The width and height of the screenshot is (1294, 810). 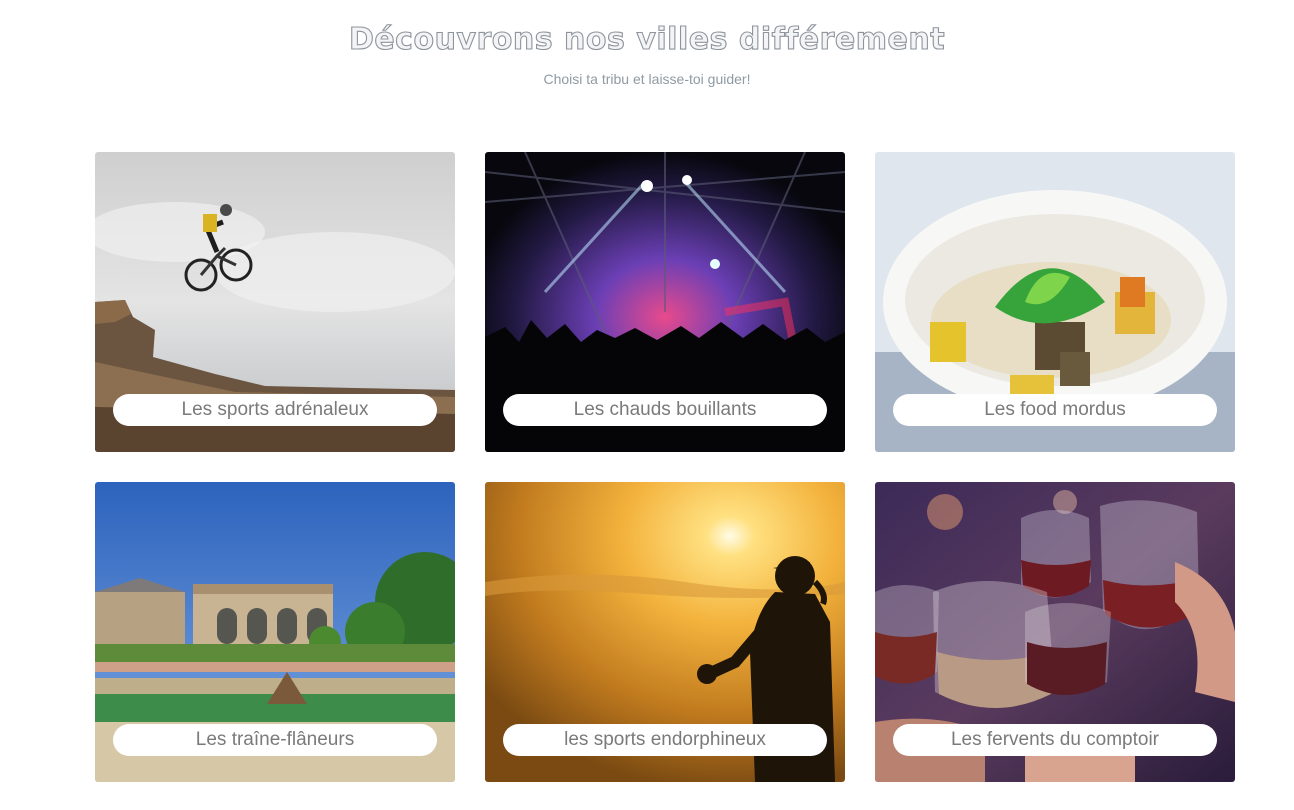 I want to click on tribe-label: Les sports adrénaleux, so click(x=275, y=410).